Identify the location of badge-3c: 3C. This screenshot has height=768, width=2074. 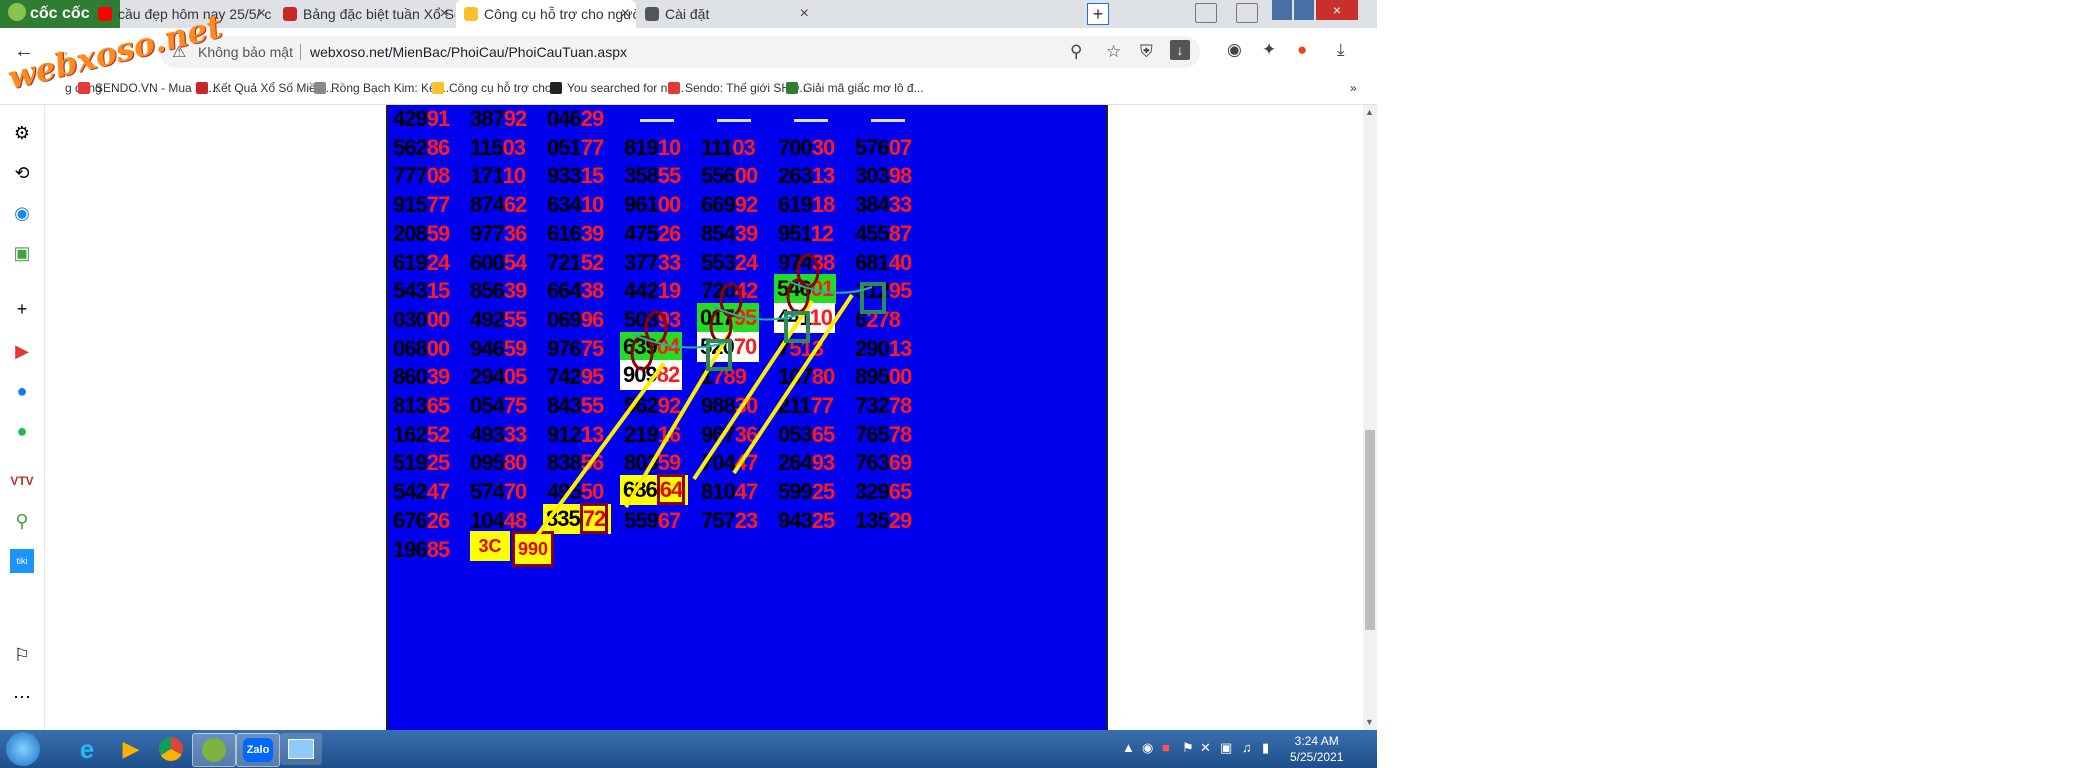
(490, 545).